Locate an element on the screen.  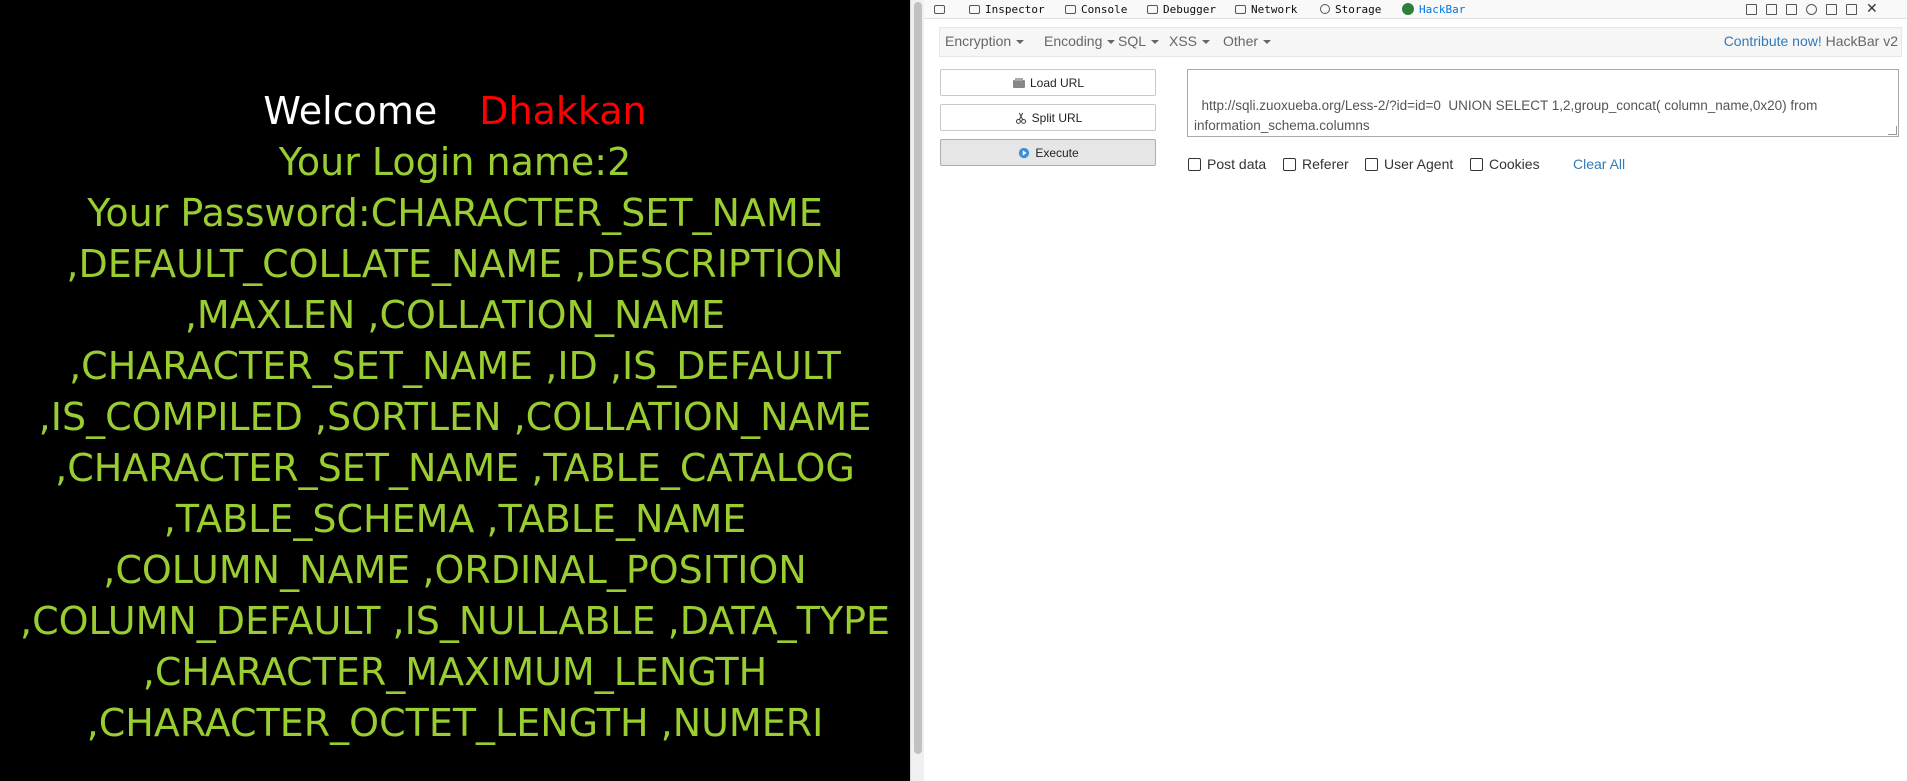
menu-label: Other is located at coordinates (1241, 41).